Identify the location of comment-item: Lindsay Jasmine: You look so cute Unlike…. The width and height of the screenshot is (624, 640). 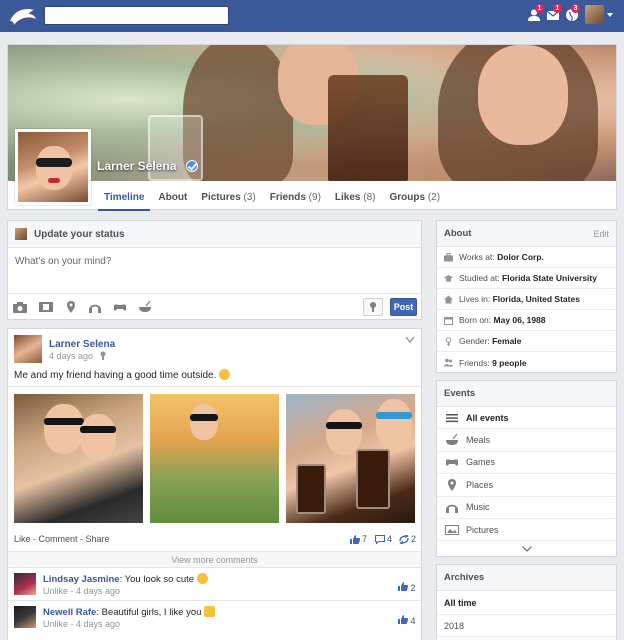
(214, 583).